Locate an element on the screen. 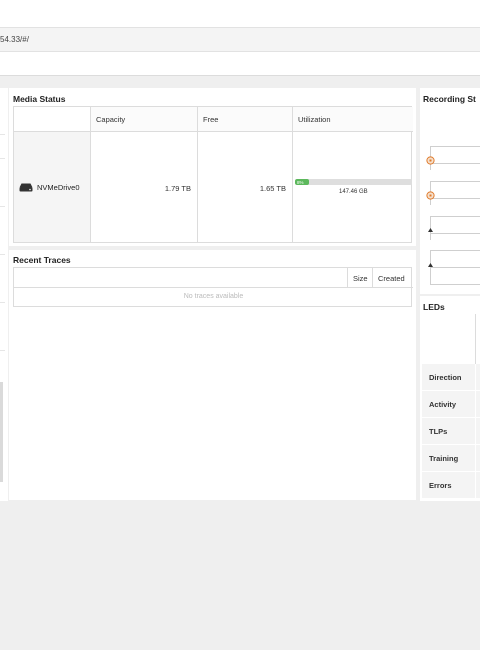 The height and width of the screenshot is (650, 480). table-header-cell: Size is located at coordinates (360, 278).